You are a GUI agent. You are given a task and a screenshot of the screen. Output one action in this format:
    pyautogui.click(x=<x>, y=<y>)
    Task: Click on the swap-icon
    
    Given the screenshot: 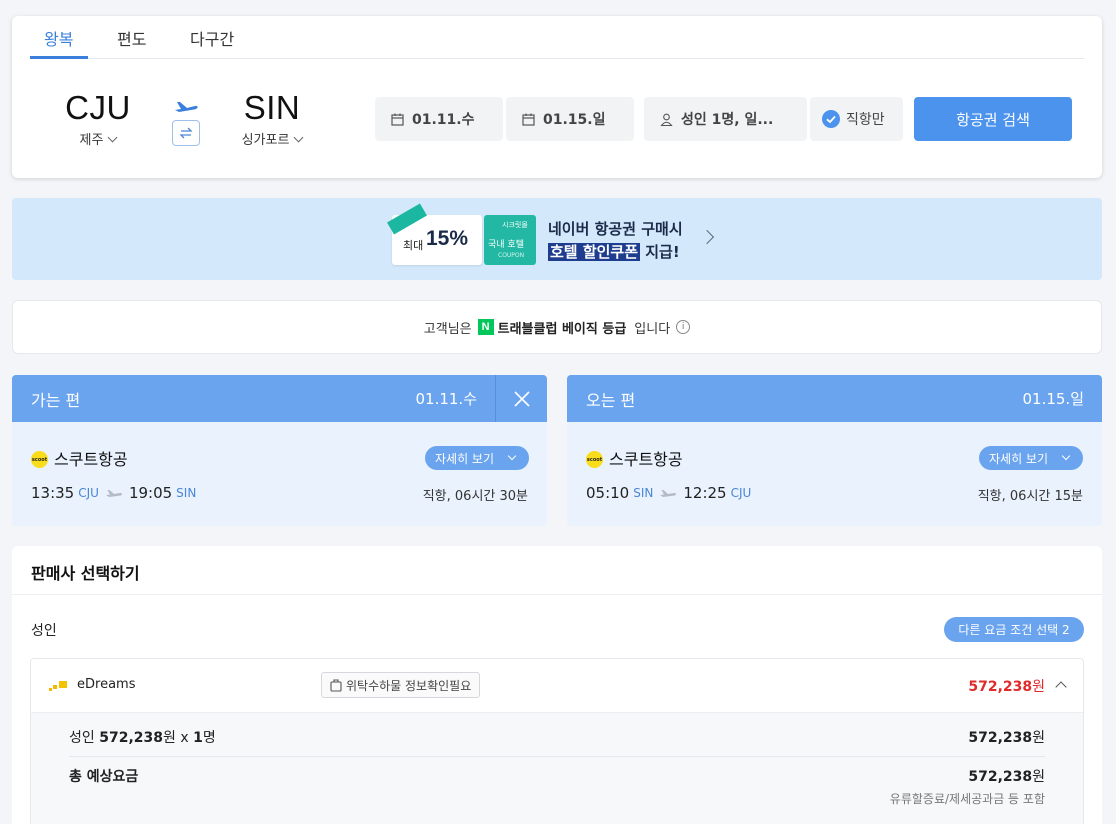 What is the action you would take?
    pyautogui.click(x=186, y=133)
    